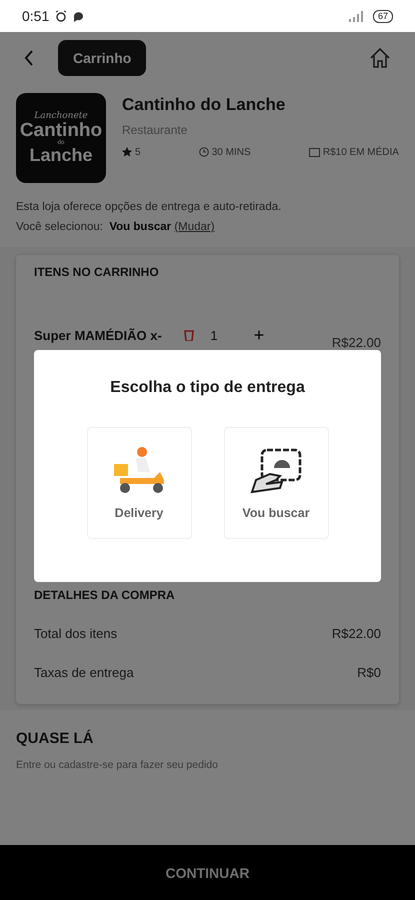 The height and width of the screenshot is (900, 415). What do you see at coordinates (97, 271) in the screenshot?
I see `section-heading: ITENS NO CARRINHO` at bounding box center [97, 271].